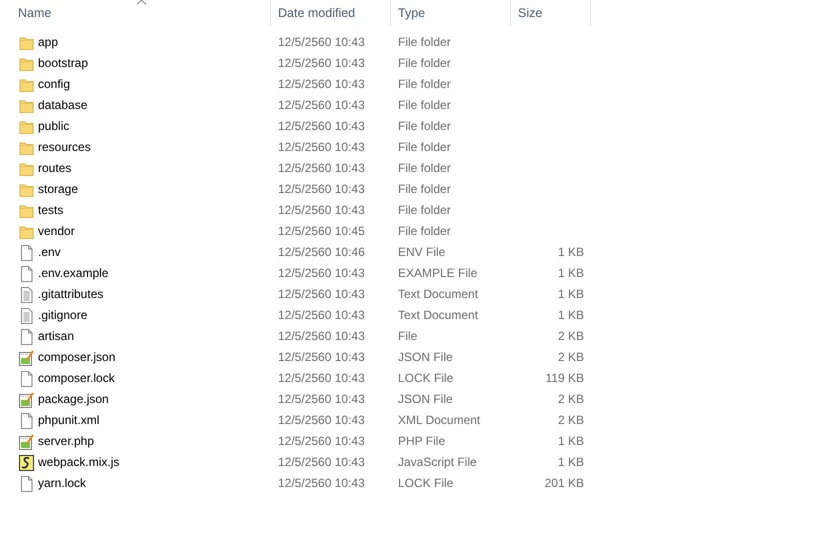 The height and width of the screenshot is (540, 837). Describe the element at coordinates (51, 210) in the screenshot. I see `file-name: tests` at that location.